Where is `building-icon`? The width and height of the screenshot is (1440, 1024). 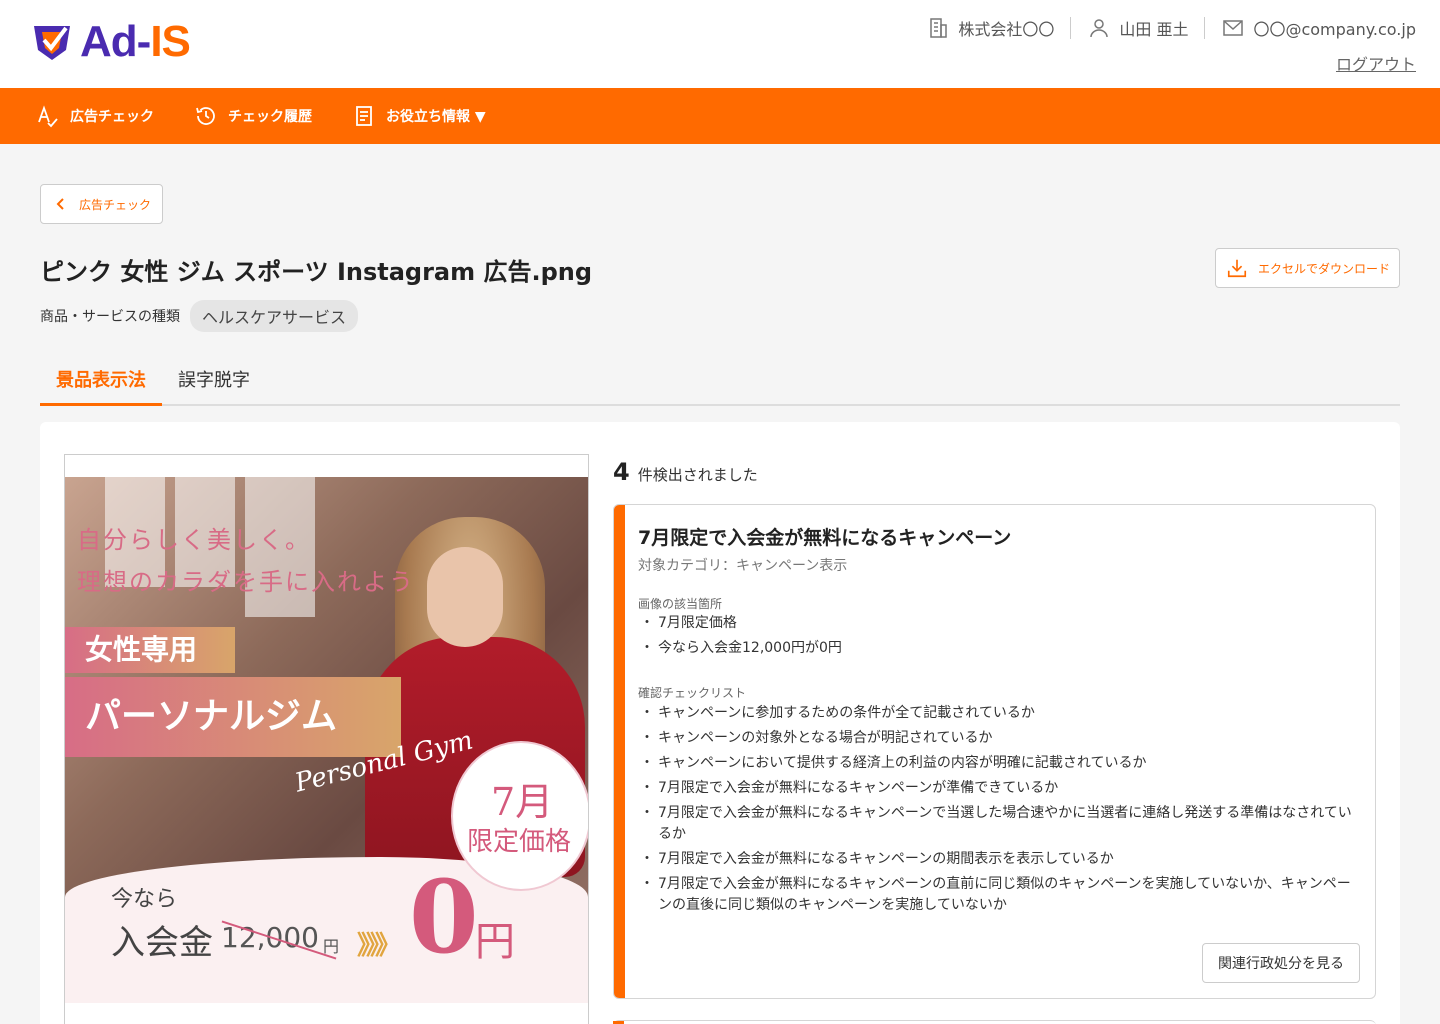 building-icon is located at coordinates (939, 28).